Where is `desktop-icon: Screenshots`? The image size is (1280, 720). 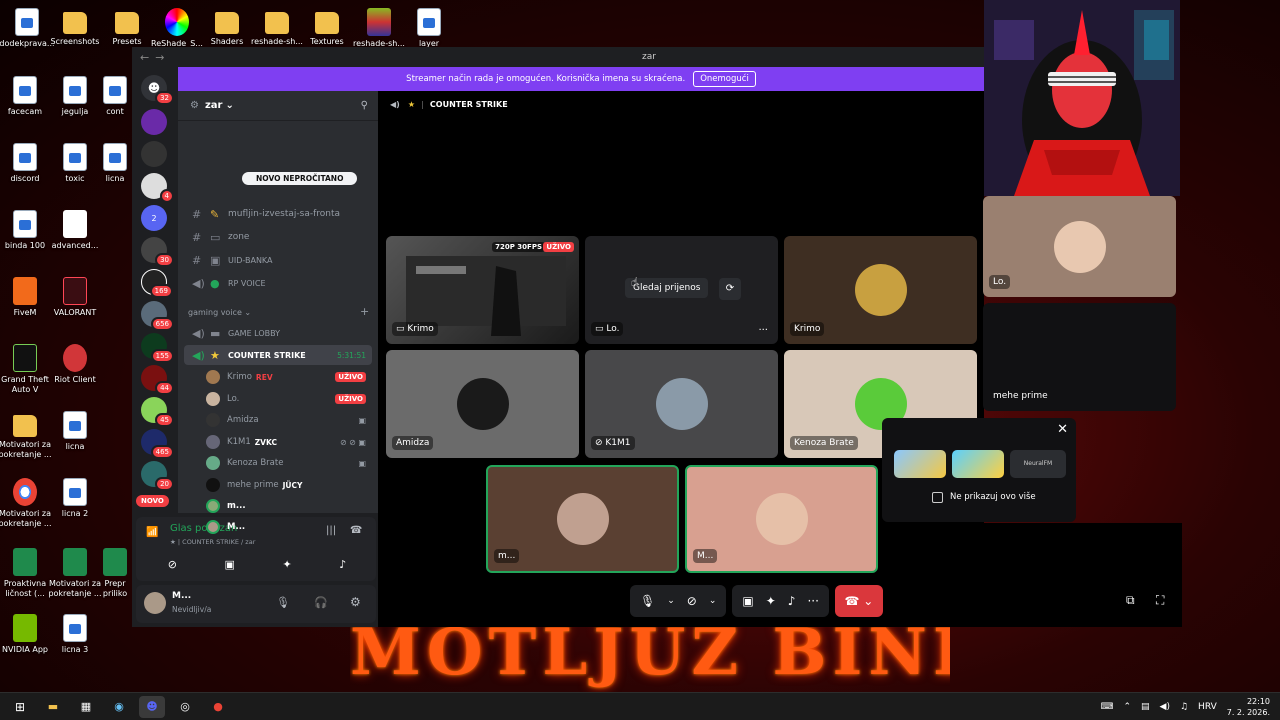 desktop-icon: Screenshots is located at coordinates (75, 27).